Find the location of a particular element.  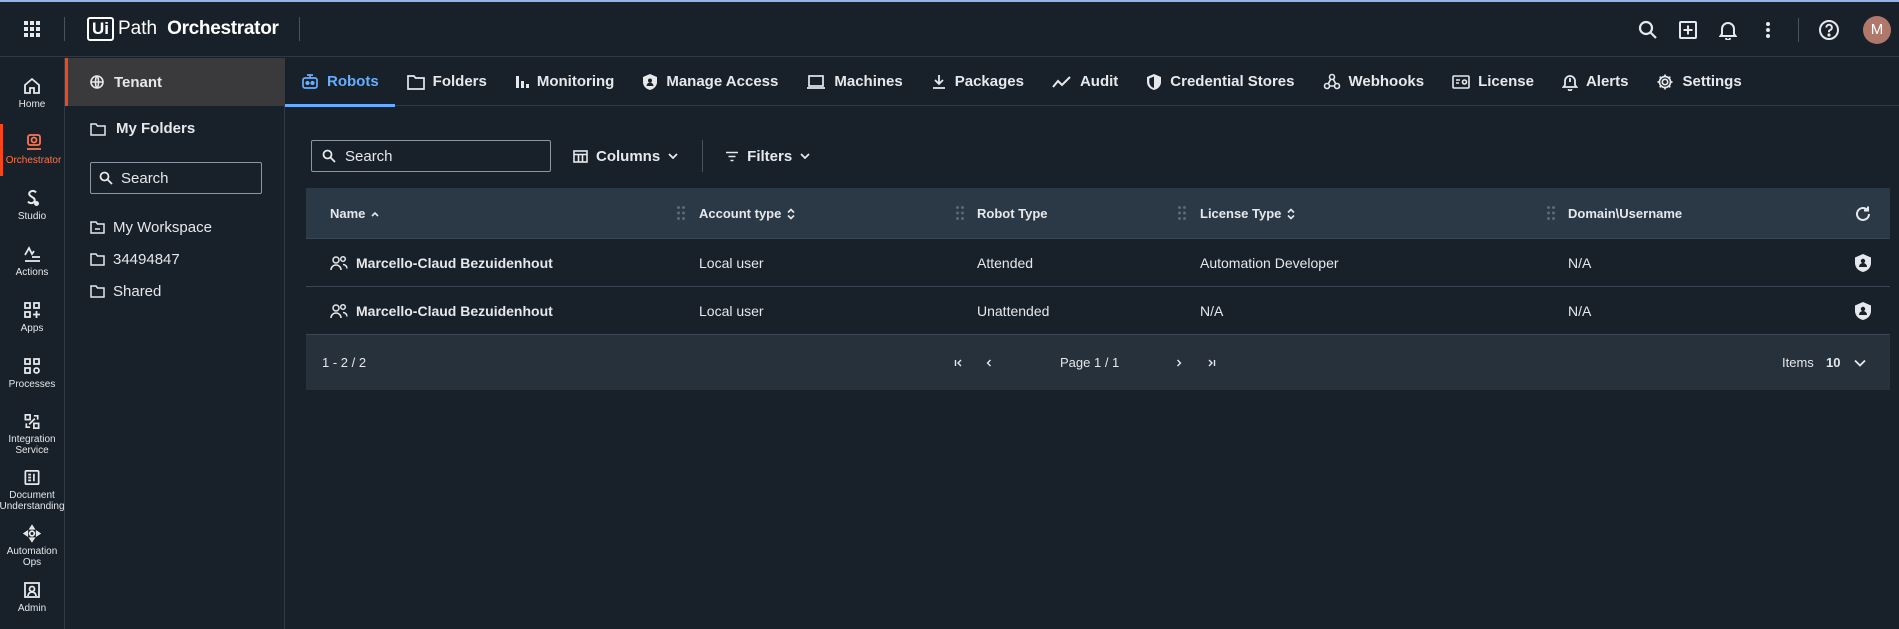

column-header-domain-username: Domain\Username is located at coordinates (1625, 213).